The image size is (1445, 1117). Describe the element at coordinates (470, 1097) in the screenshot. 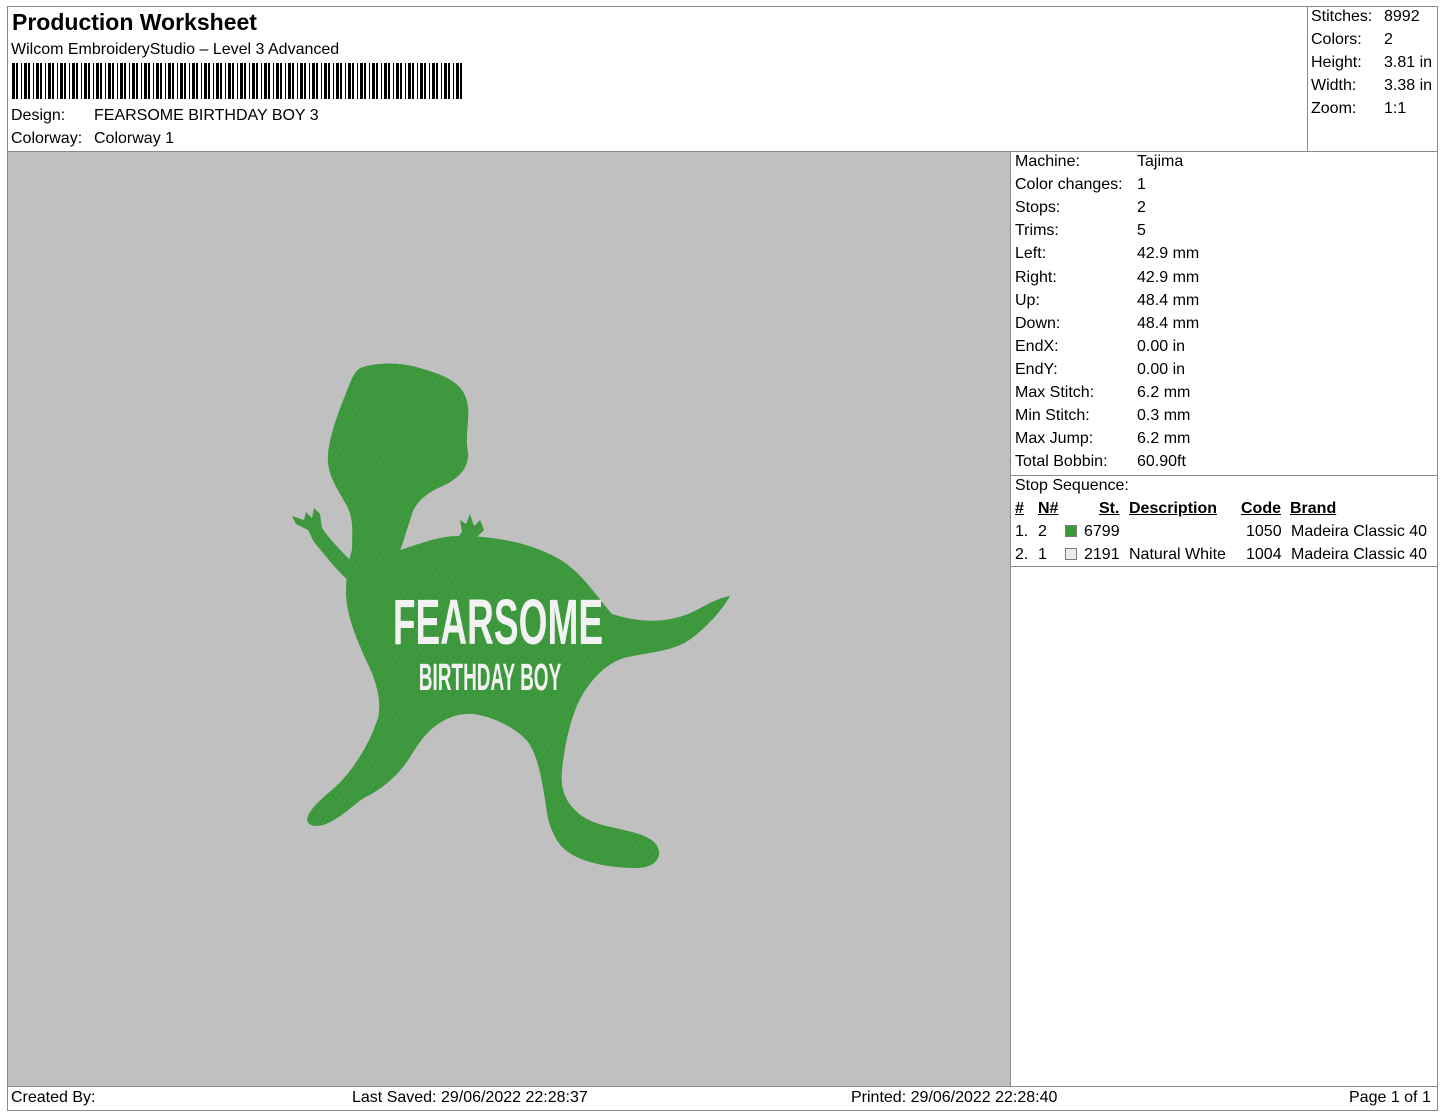

I see `last-saved: Last Saved: 29/06/2022 22:28:37` at that location.